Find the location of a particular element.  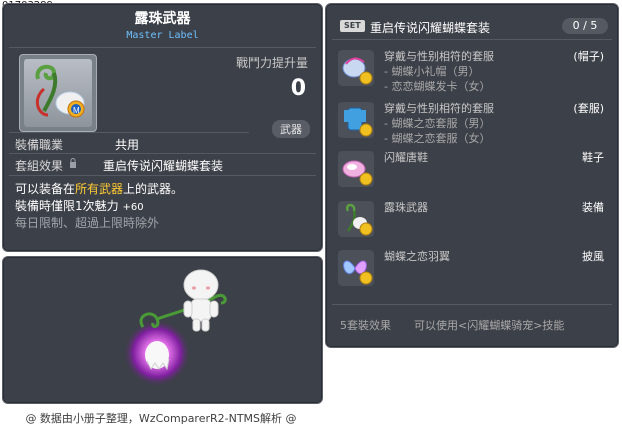

set-item-slot: 披風 is located at coordinates (593, 256).